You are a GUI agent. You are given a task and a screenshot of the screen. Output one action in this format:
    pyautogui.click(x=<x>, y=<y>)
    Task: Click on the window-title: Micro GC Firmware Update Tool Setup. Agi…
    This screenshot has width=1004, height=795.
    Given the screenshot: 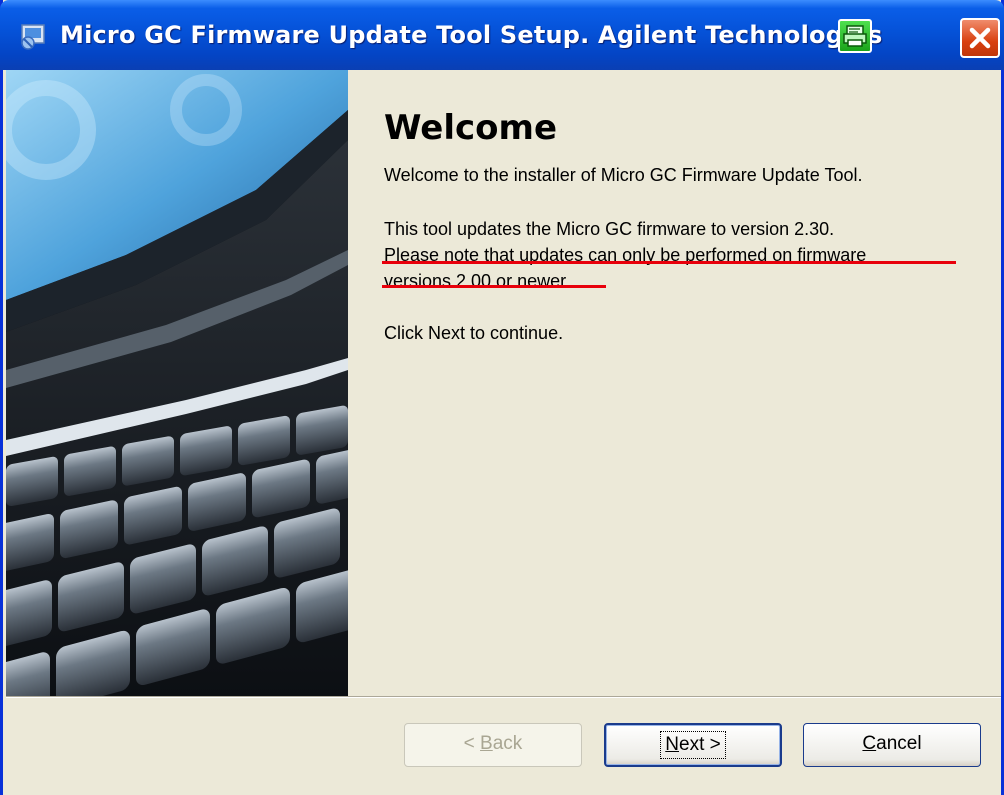 What is the action you would take?
    pyautogui.click(x=471, y=35)
    